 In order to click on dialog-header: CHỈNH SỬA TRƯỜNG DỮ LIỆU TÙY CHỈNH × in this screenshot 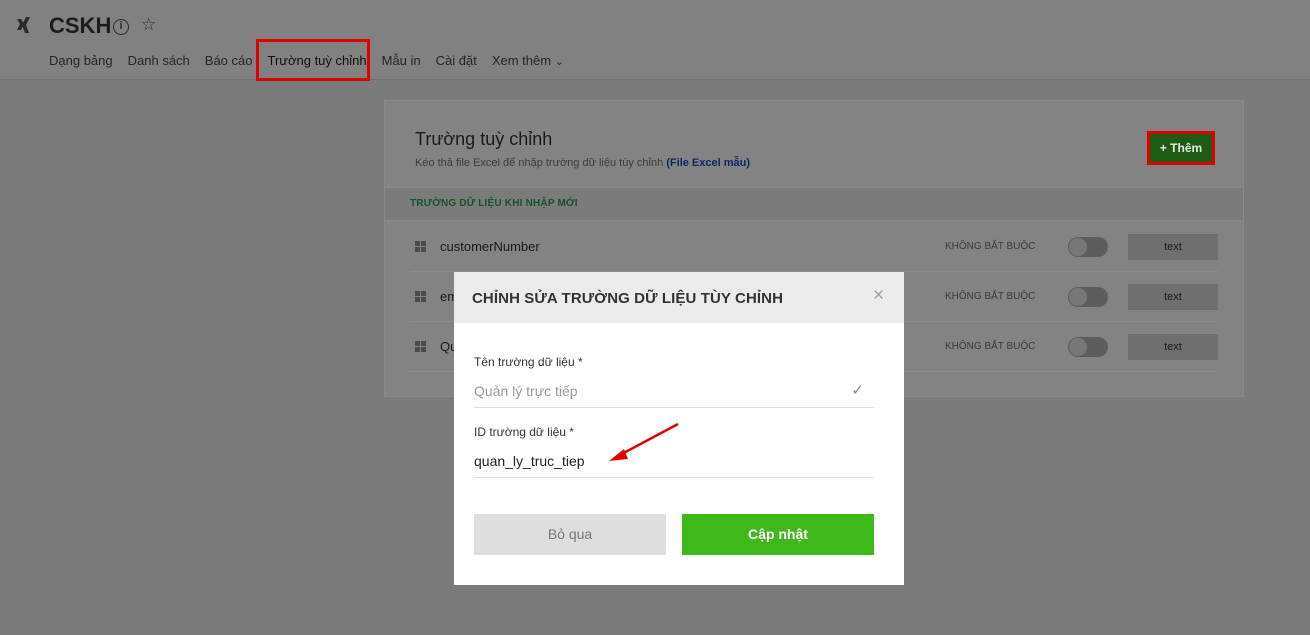, I will do `click(679, 297)`.